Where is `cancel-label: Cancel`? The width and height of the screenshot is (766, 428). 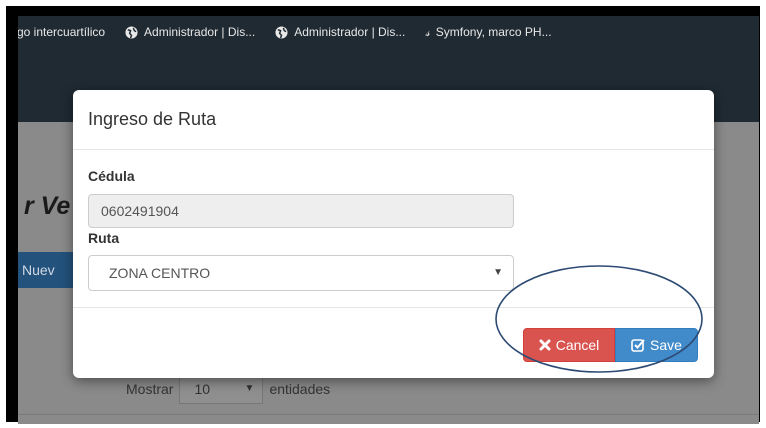 cancel-label: Cancel is located at coordinates (577, 345).